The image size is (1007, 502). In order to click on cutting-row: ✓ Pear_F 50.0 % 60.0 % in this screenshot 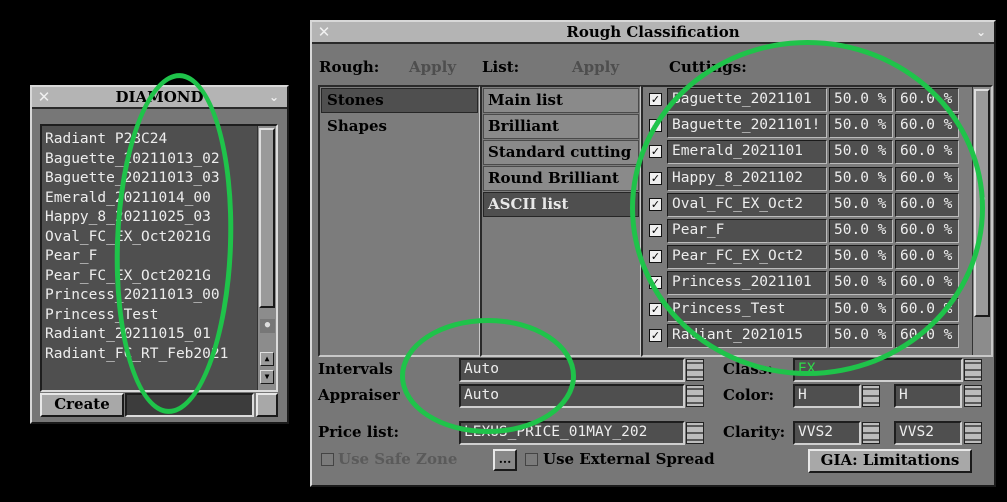, I will do `click(817, 231)`.